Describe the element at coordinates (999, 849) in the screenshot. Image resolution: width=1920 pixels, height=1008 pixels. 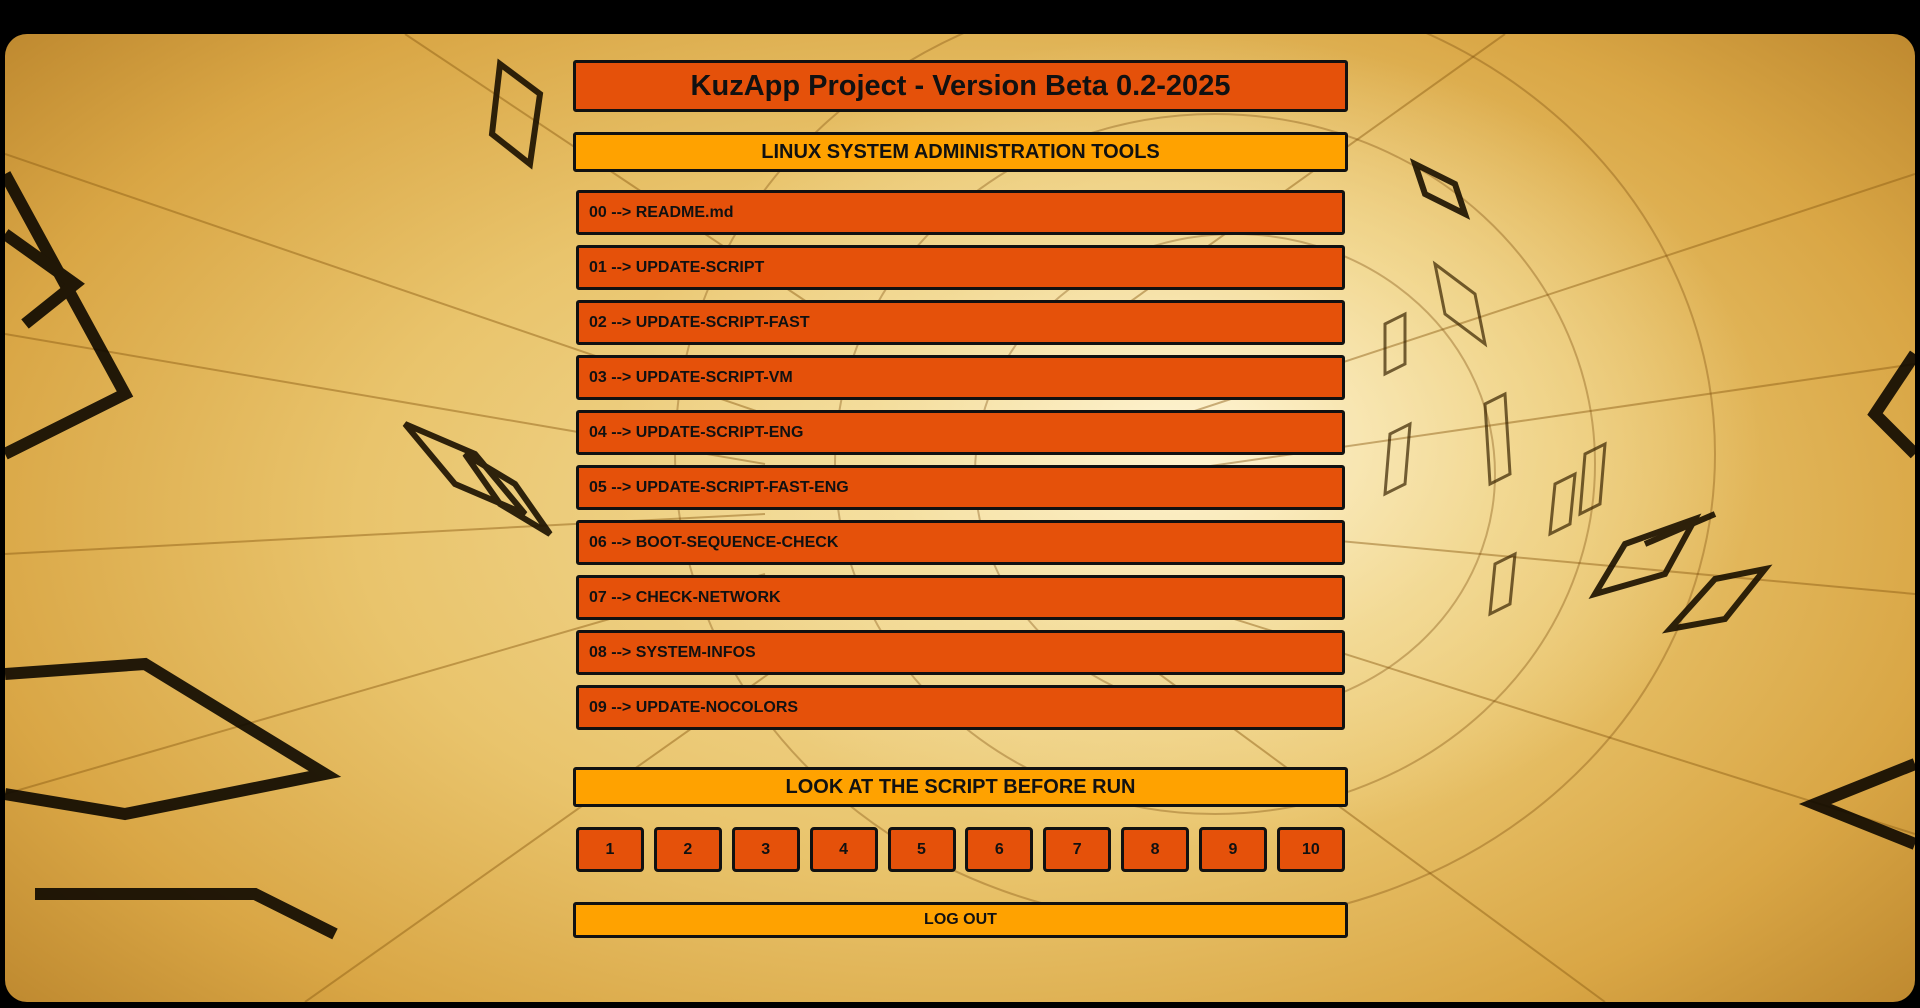
I see `view-script-button-6: 6` at that location.